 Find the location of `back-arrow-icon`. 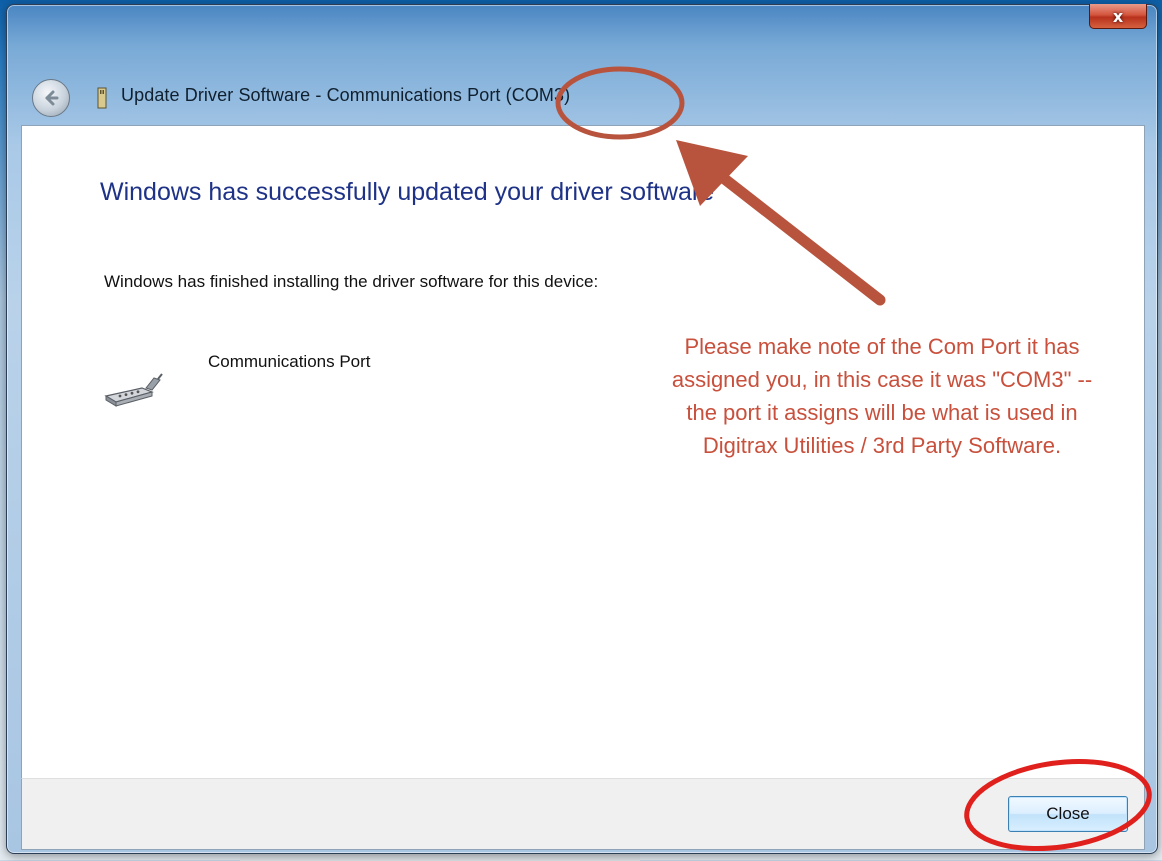

back-arrow-icon is located at coordinates (52, 98).